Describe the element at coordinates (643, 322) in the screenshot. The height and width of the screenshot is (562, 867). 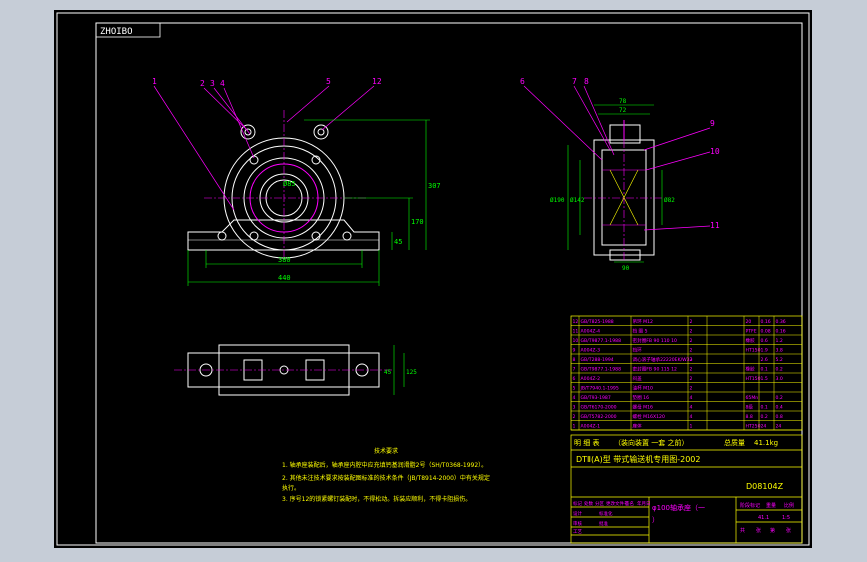
I see `parts-table-cell: 吊环 M12` at that location.